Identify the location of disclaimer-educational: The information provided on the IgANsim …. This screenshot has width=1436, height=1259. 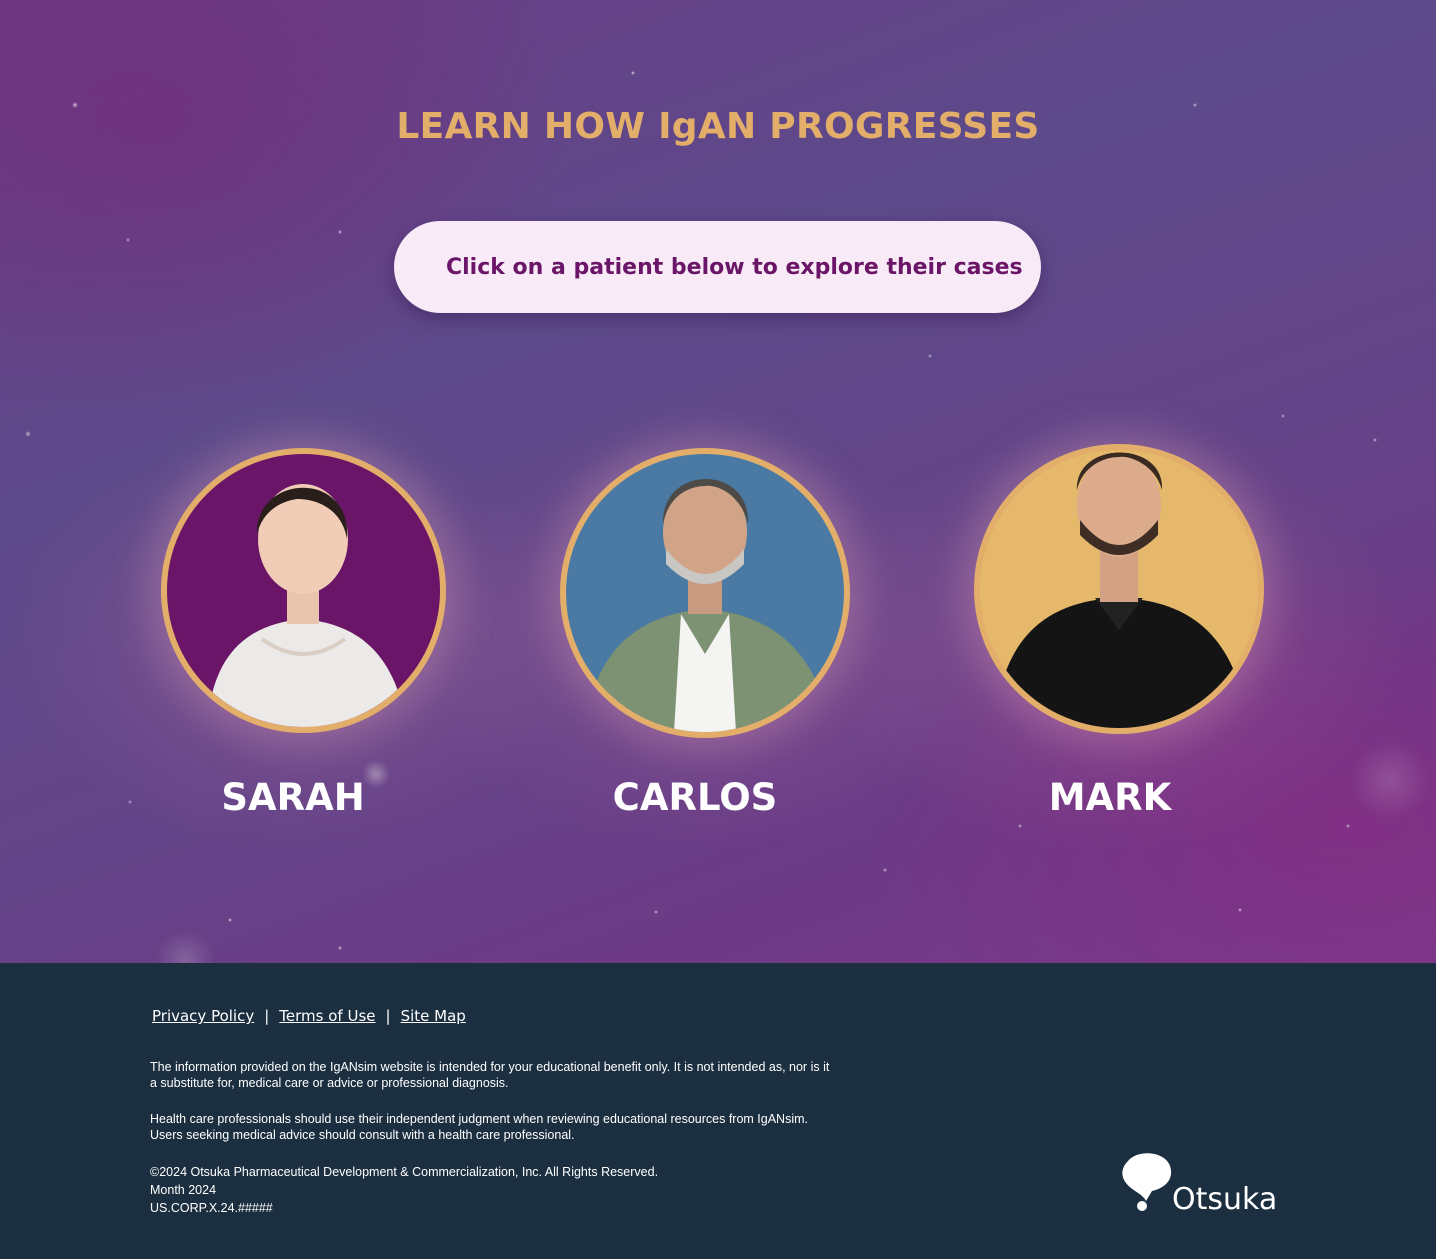
(500, 1075).